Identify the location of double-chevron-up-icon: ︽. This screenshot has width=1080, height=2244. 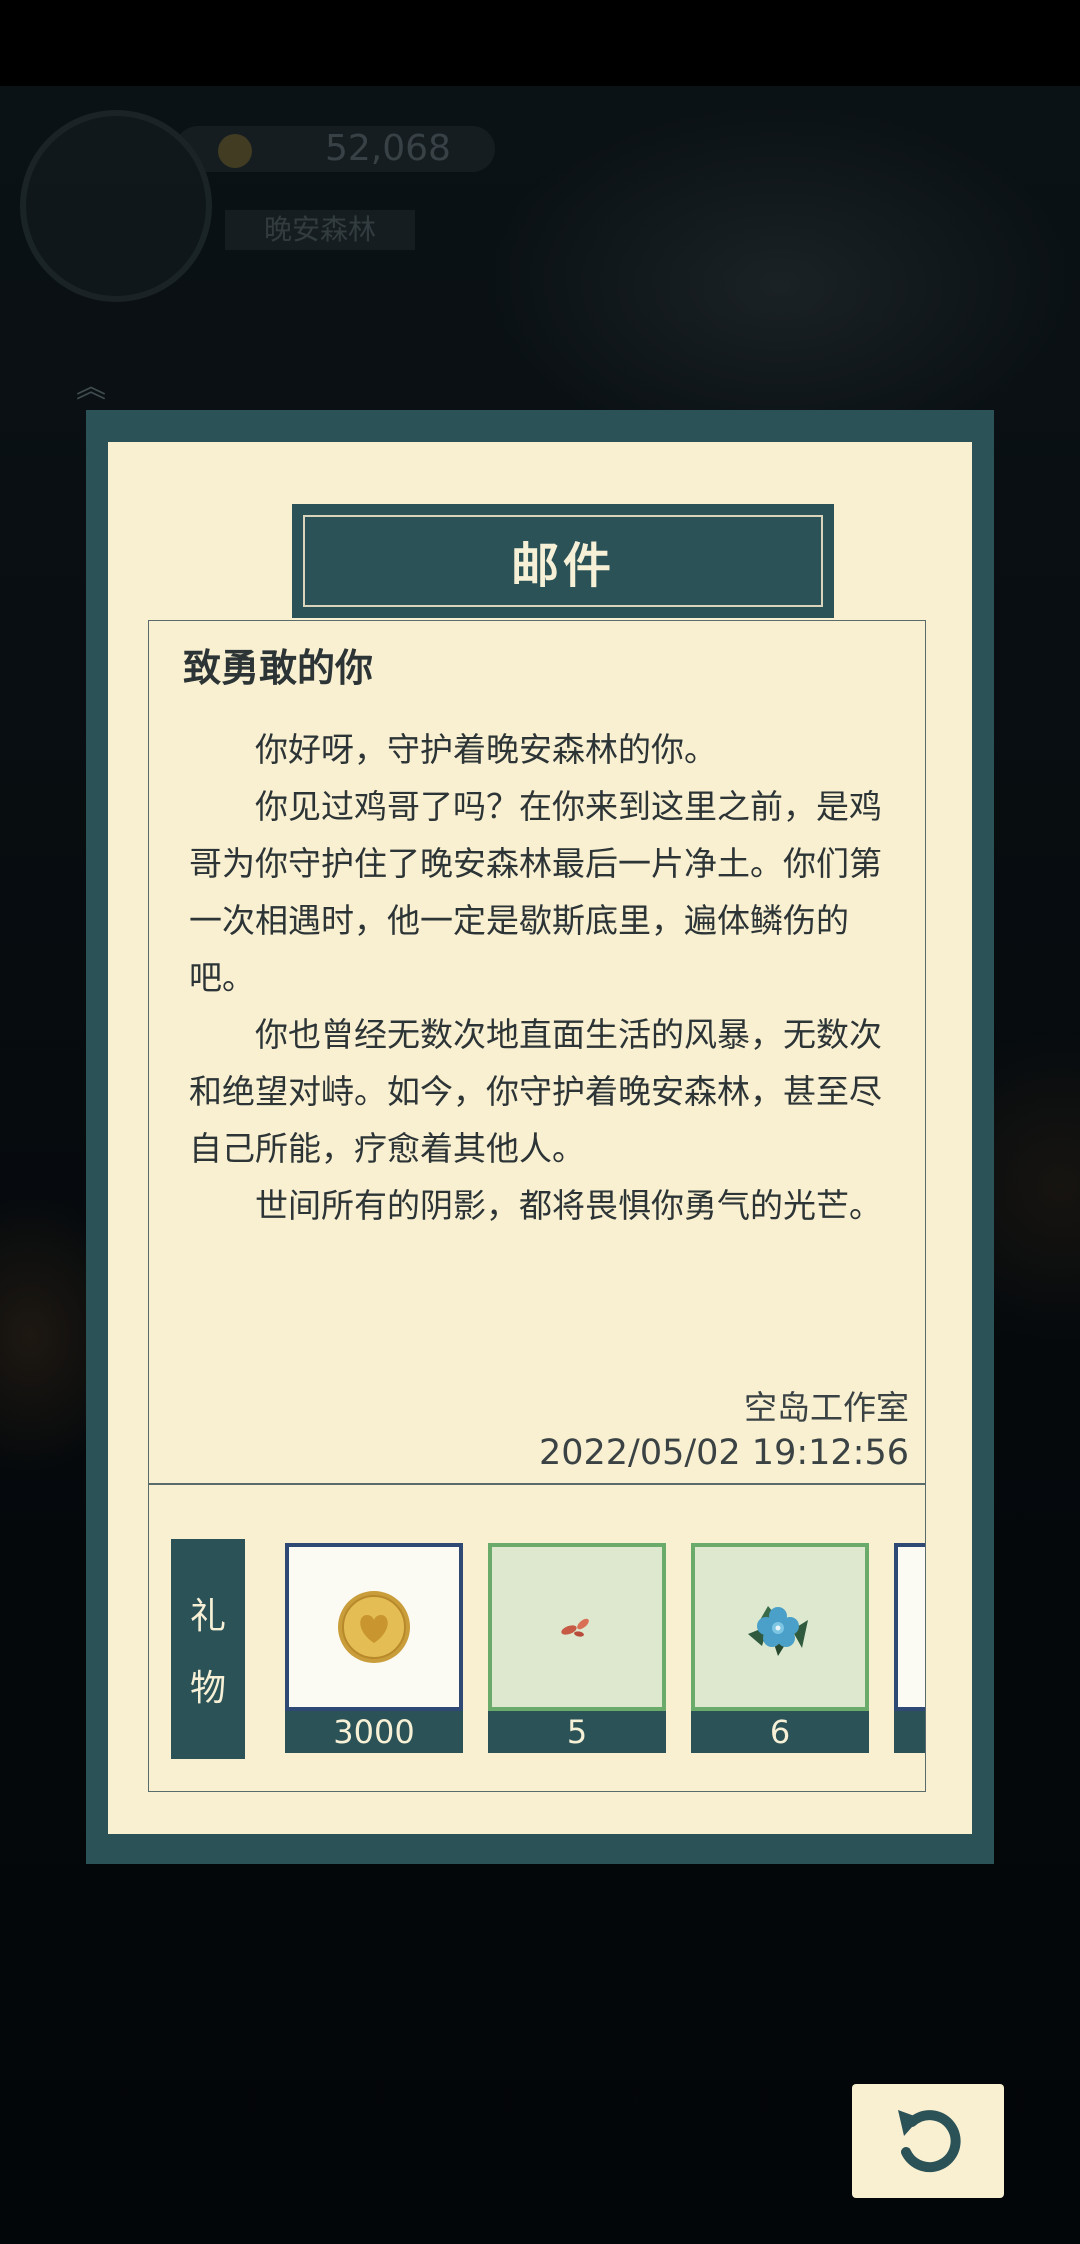
(91, 387).